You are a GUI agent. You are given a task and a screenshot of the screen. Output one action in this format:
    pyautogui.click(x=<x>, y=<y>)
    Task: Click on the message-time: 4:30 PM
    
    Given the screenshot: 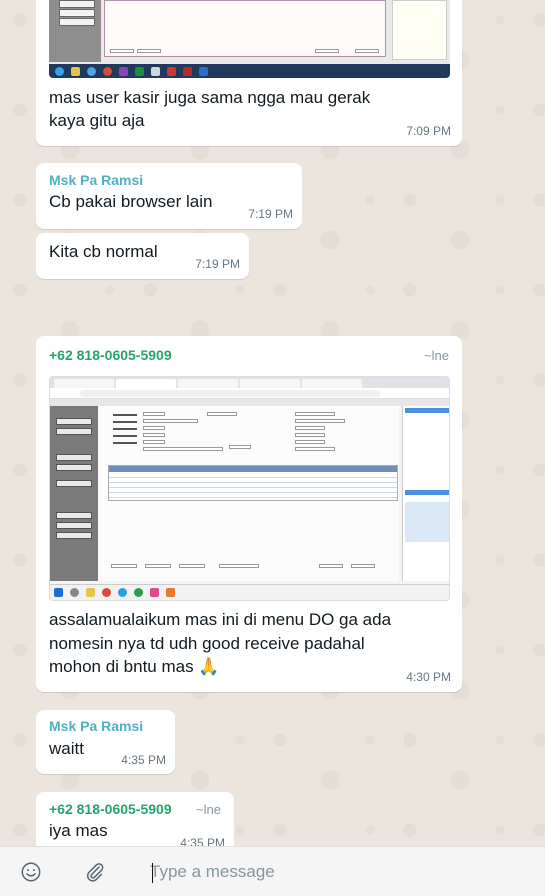 What is the action you would take?
    pyautogui.click(x=428, y=677)
    